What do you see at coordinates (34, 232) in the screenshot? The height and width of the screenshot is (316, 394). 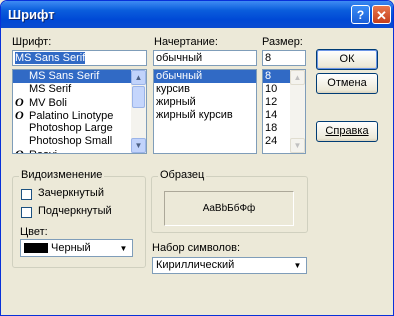 I see `color-label: Цвет:` at bounding box center [34, 232].